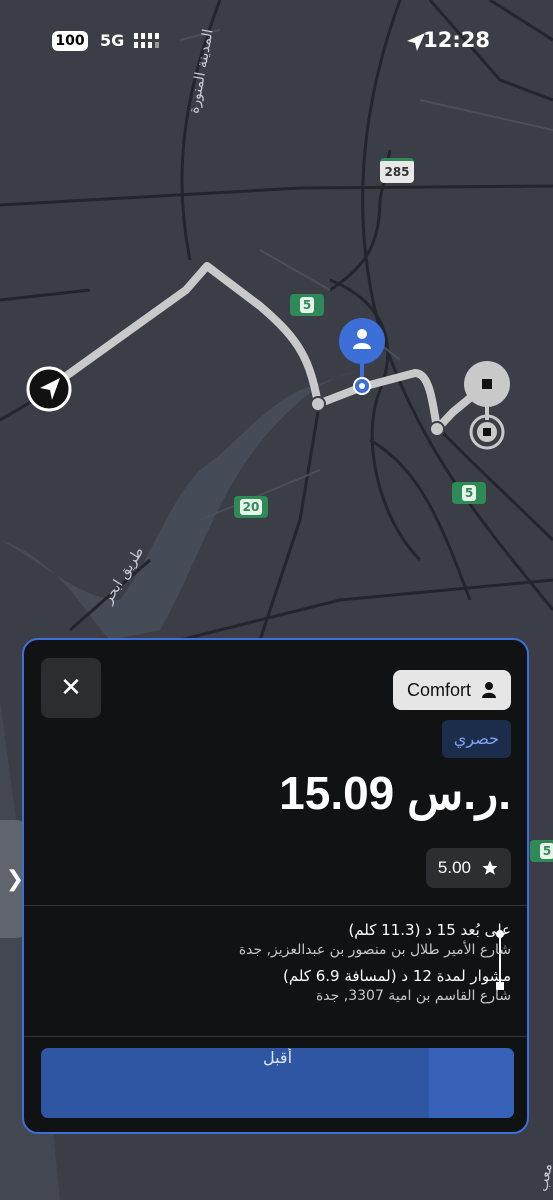 Image resolution: width=553 pixels, height=1200 pixels. What do you see at coordinates (276, 40) in the screenshot?
I see `status-bar: 100 5G 12:28` at bounding box center [276, 40].